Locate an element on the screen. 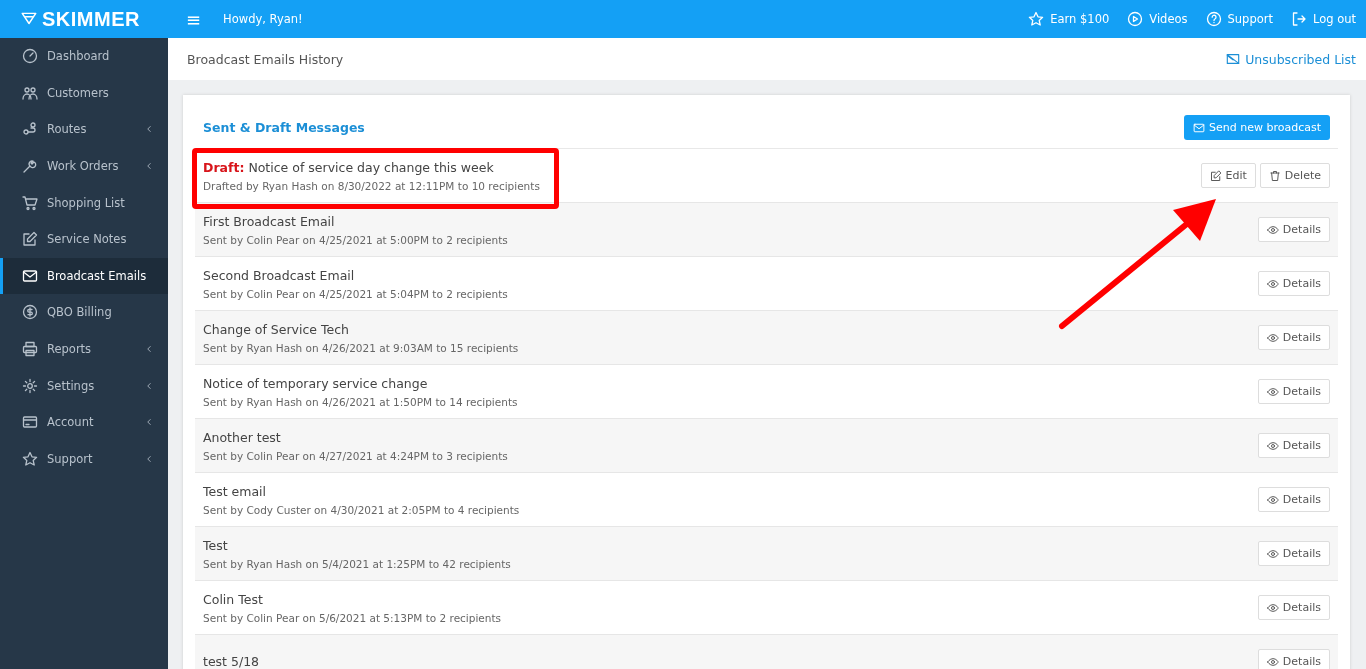 The height and width of the screenshot is (669, 1366). message-title: Notice of temporary service change is located at coordinates (316, 383).